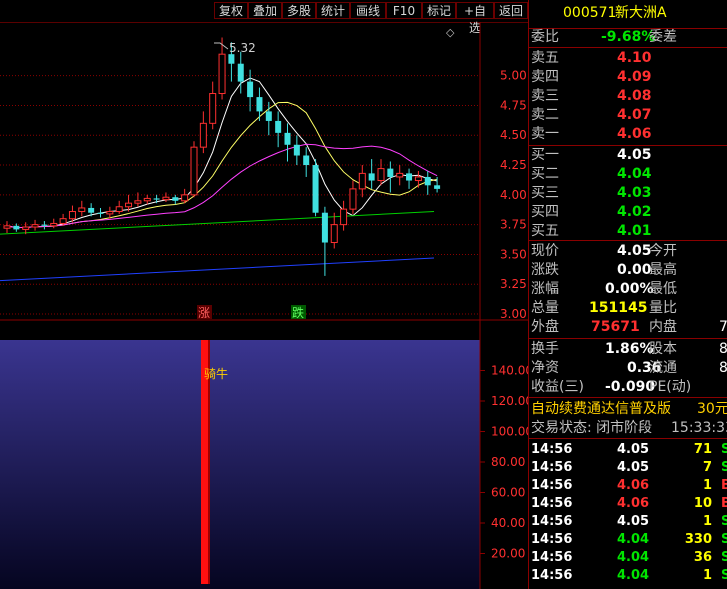  Describe the element at coordinates (545, 308) in the screenshot. I see `stat-label: 总量` at that location.